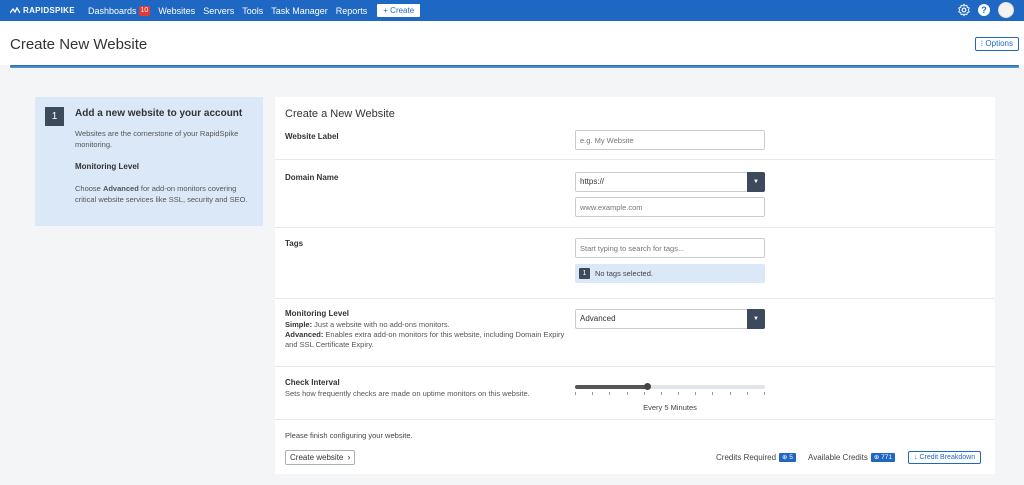 This screenshot has width=1024, height=485. I want to click on create-website-label: Create website, so click(317, 457).